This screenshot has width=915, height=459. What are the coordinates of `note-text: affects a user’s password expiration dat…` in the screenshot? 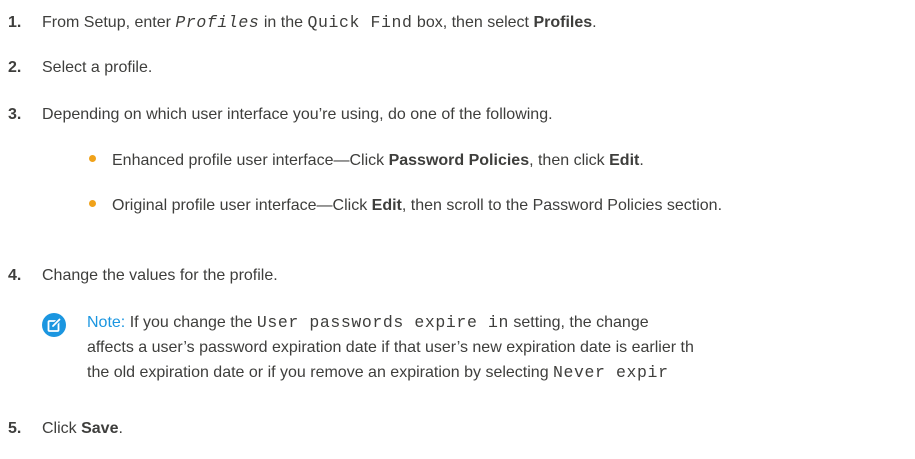 It's located at (390, 347).